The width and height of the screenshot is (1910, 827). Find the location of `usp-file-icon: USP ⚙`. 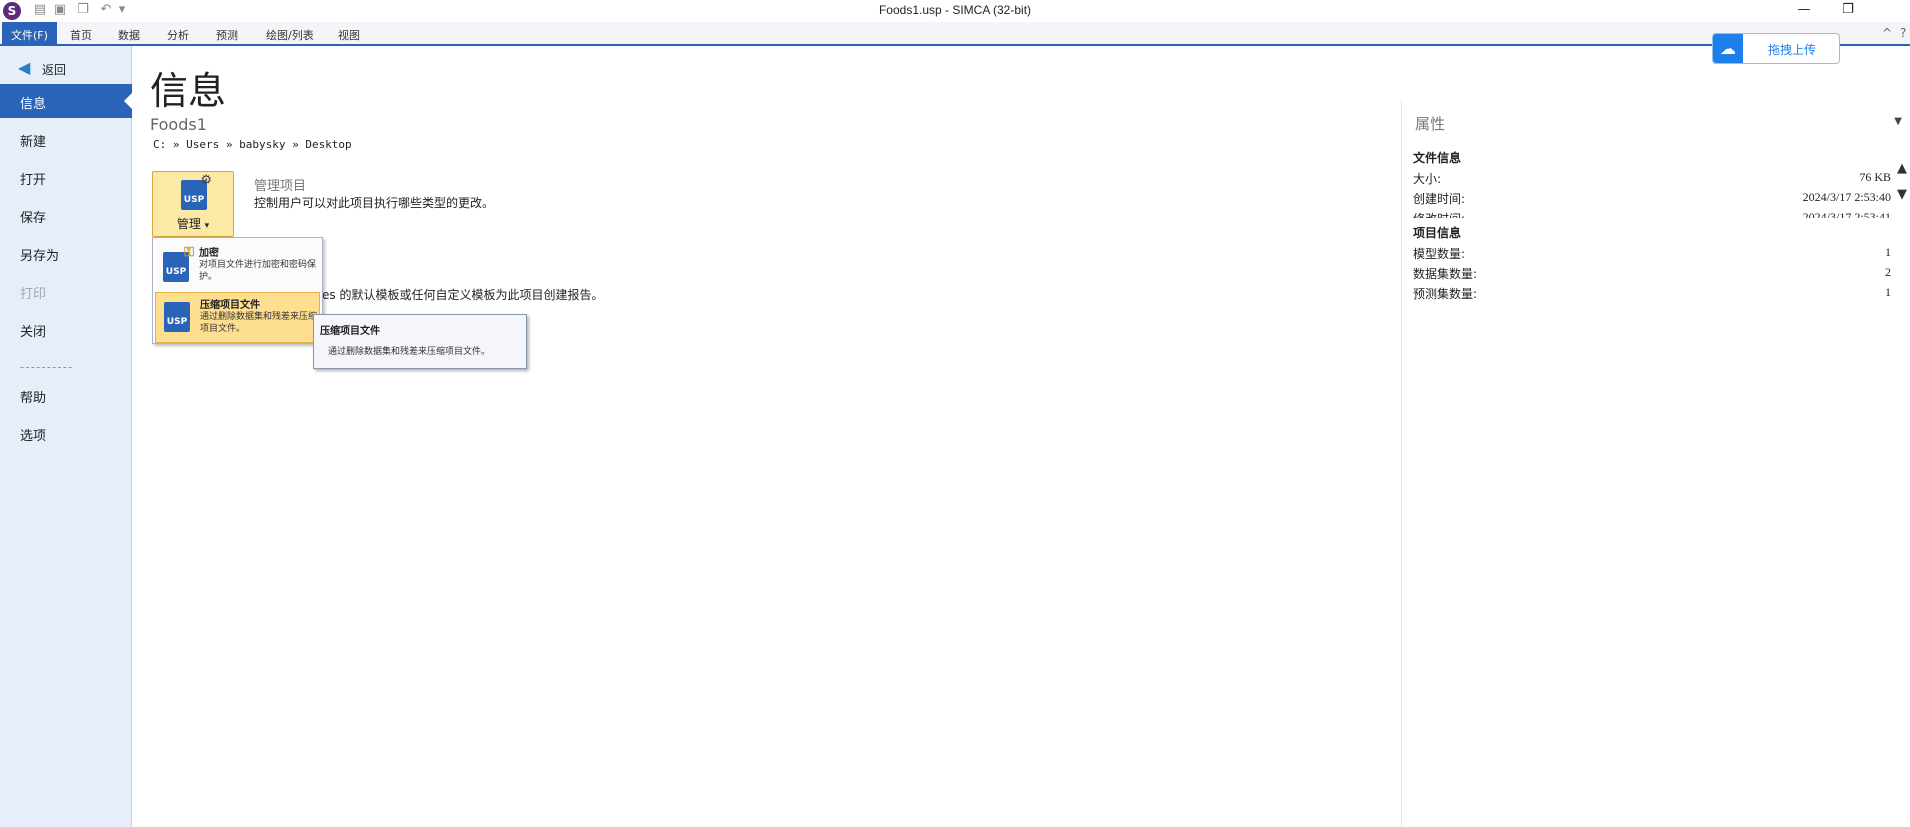

usp-file-icon: USP ⚙ is located at coordinates (196, 192).